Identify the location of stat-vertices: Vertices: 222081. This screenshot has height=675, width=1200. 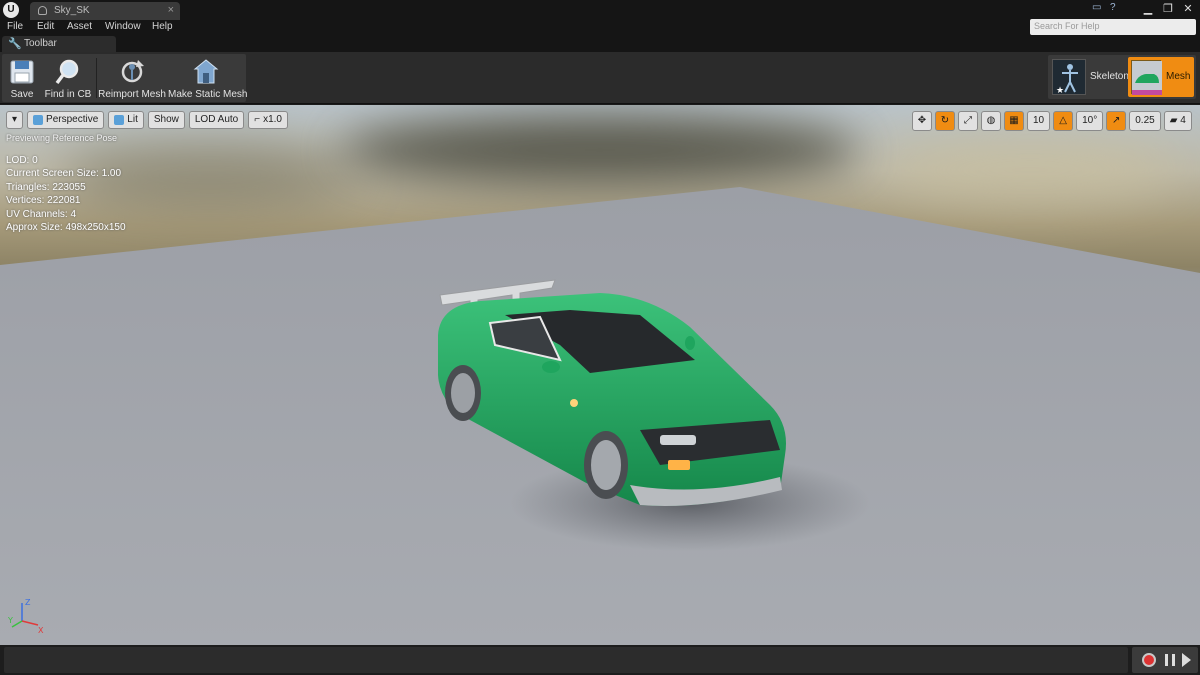
(43, 200).